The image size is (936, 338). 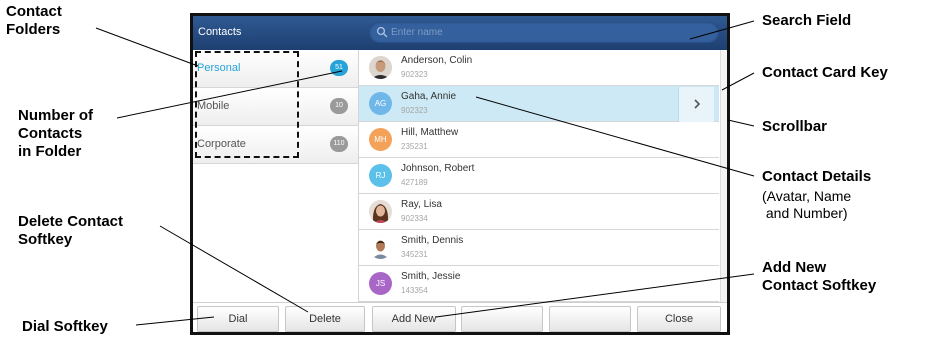 I want to click on callout-line: Contacts, so click(x=50, y=133).